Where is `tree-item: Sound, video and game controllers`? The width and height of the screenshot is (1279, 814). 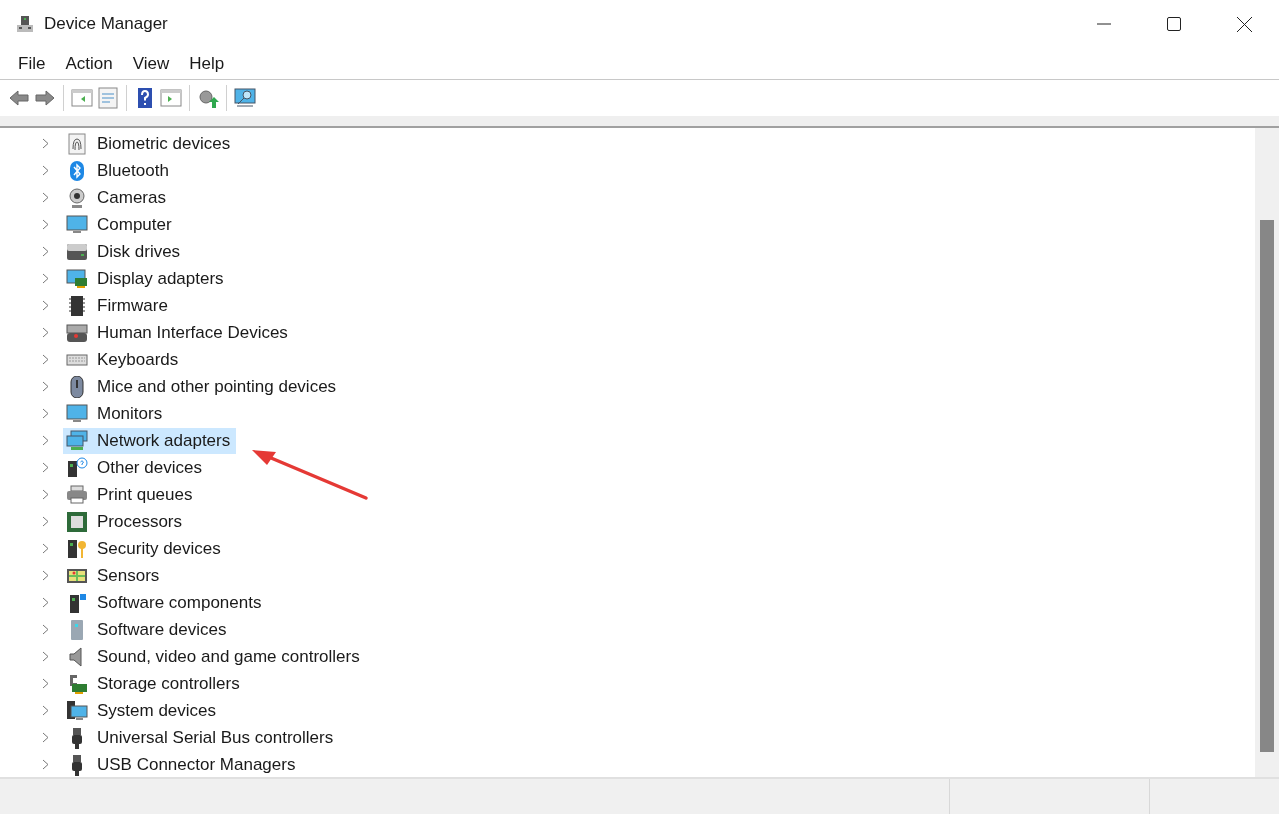 tree-item: Sound, video and game controllers is located at coordinates (214, 656).